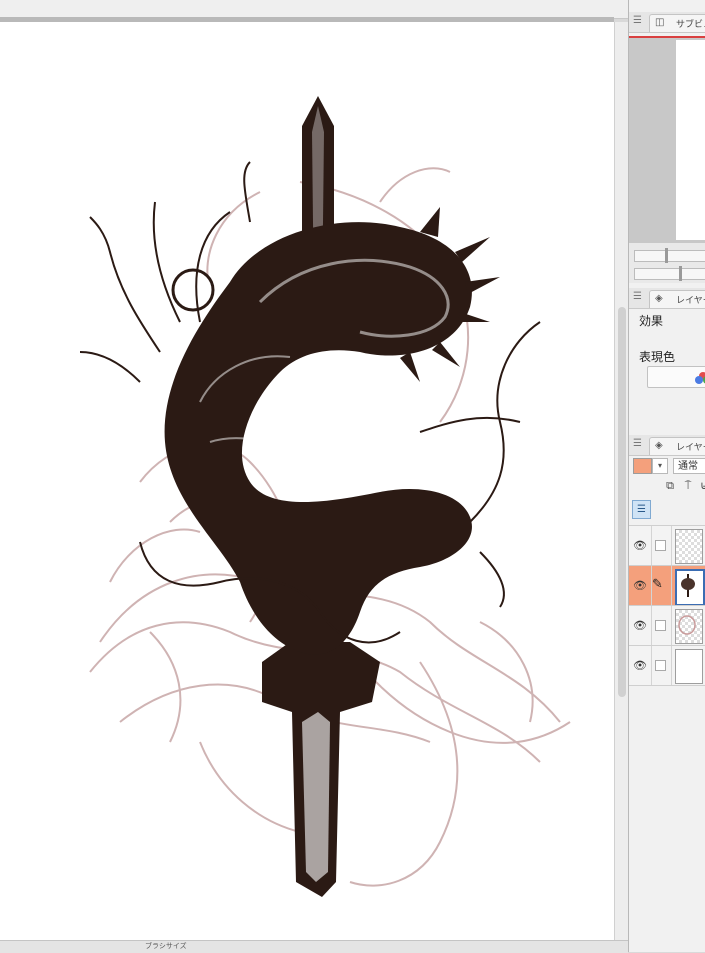 The width and height of the screenshot is (705, 953). What do you see at coordinates (659, 445) in the screenshot?
I see `layers-icon: ◈` at bounding box center [659, 445].